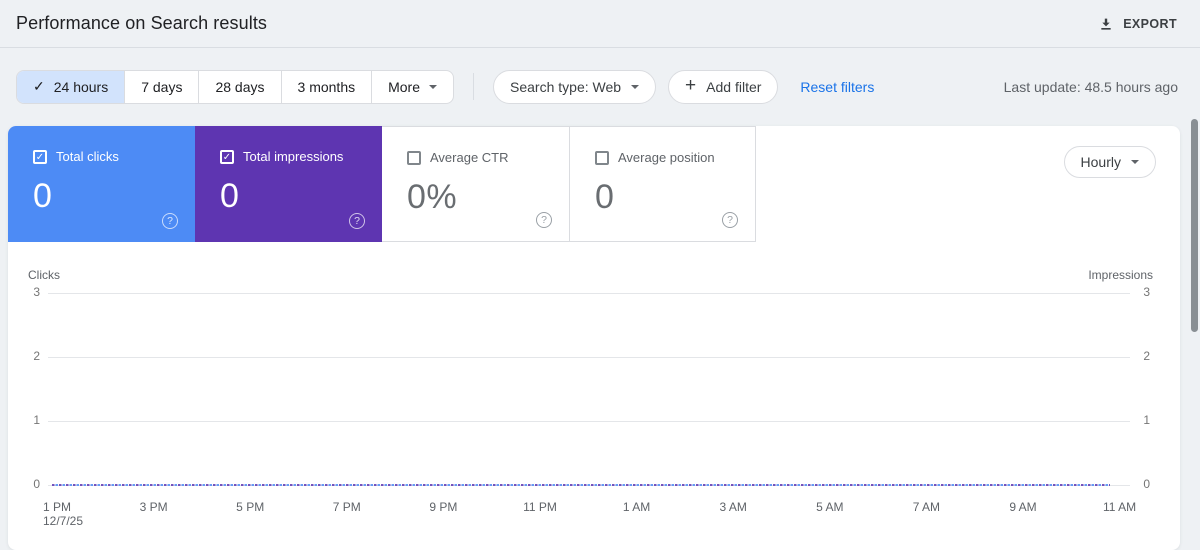 Image resolution: width=1200 pixels, height=550 pixels. What do you see at coordinates (666, 157) in the screenshot?
I see `metric-card-label: Average position` at bounding box center [666, 157].